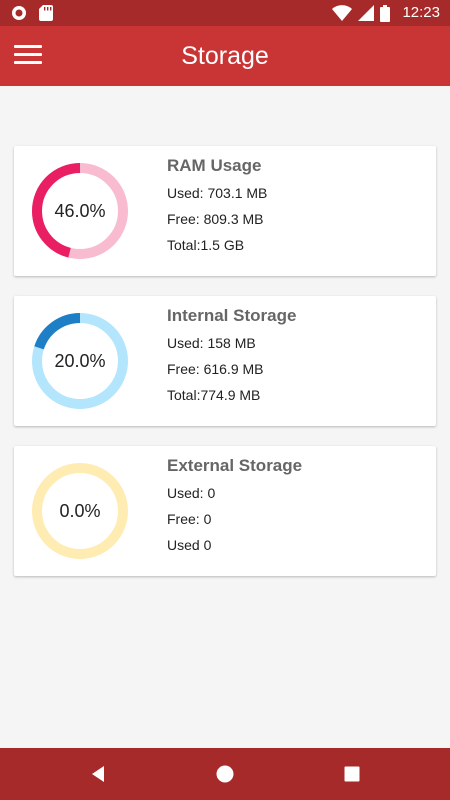 The image size is (450, 800). Describe the element at coordinates (80, 361) in the screenshot. I see `internal-storage-percent: 20.0%` at that location.